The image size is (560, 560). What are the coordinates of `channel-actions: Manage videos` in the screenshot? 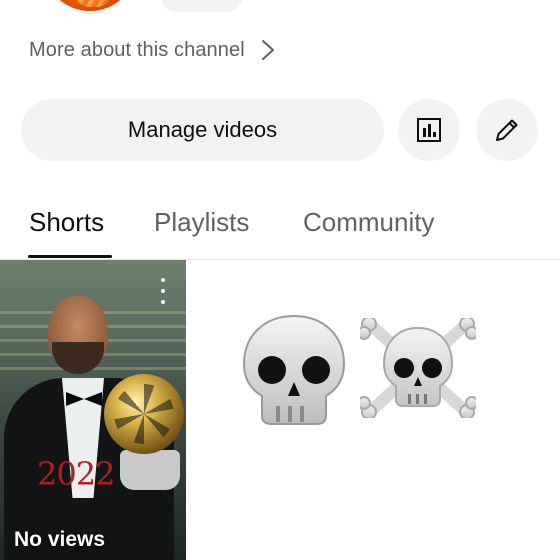 It's located at (281, 130).